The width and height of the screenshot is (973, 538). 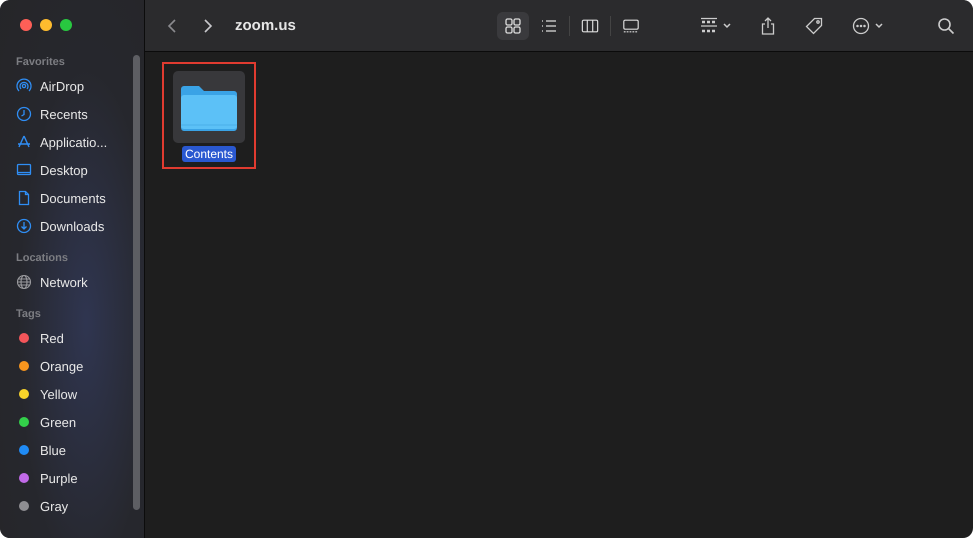 I want to click on sidebar-section-header: Favorites, so click(x=41, y=62).